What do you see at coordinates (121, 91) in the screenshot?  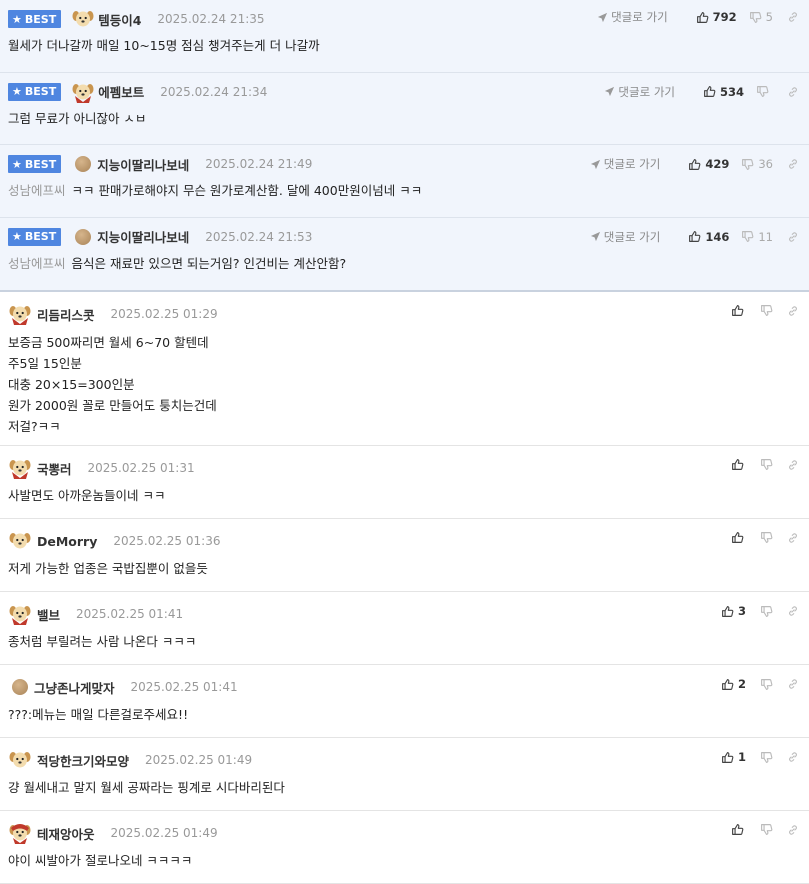 I see `nickname: 에펨보트` at bounding box center [121, 91].